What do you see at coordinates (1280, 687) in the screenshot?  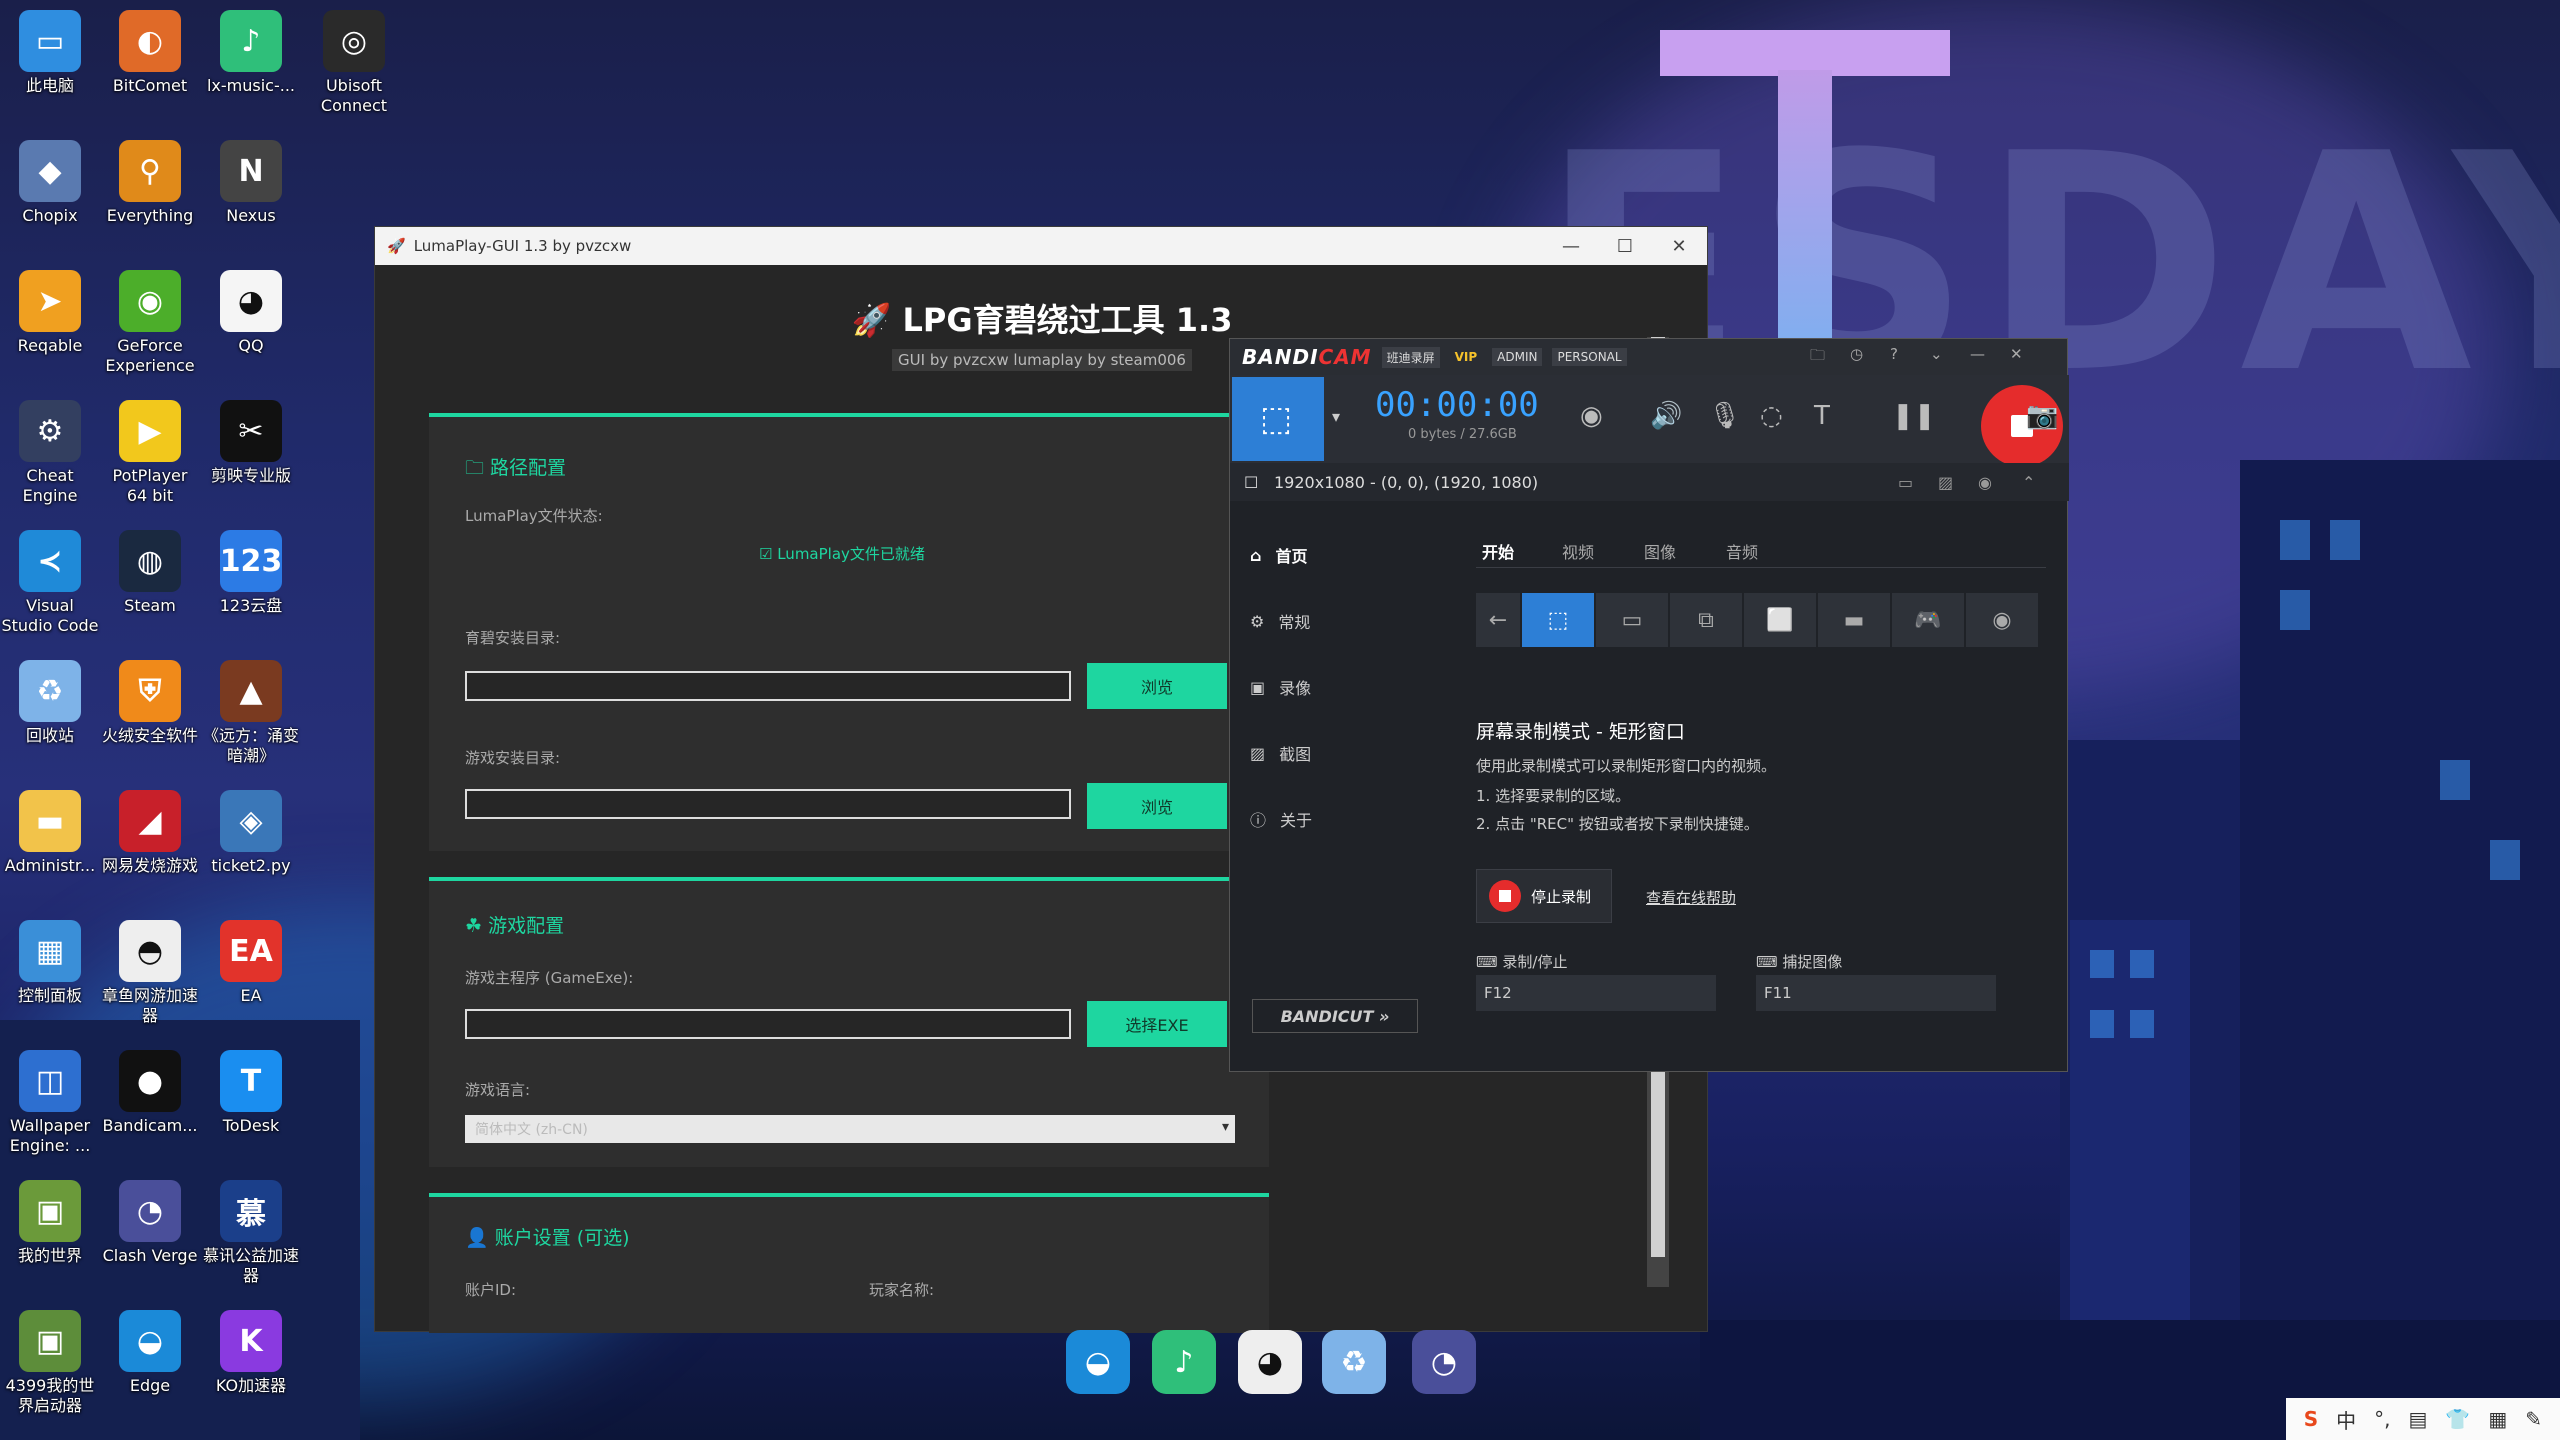 I see `nav-video: ▣ 录像` at bounding box center [1280, 687].